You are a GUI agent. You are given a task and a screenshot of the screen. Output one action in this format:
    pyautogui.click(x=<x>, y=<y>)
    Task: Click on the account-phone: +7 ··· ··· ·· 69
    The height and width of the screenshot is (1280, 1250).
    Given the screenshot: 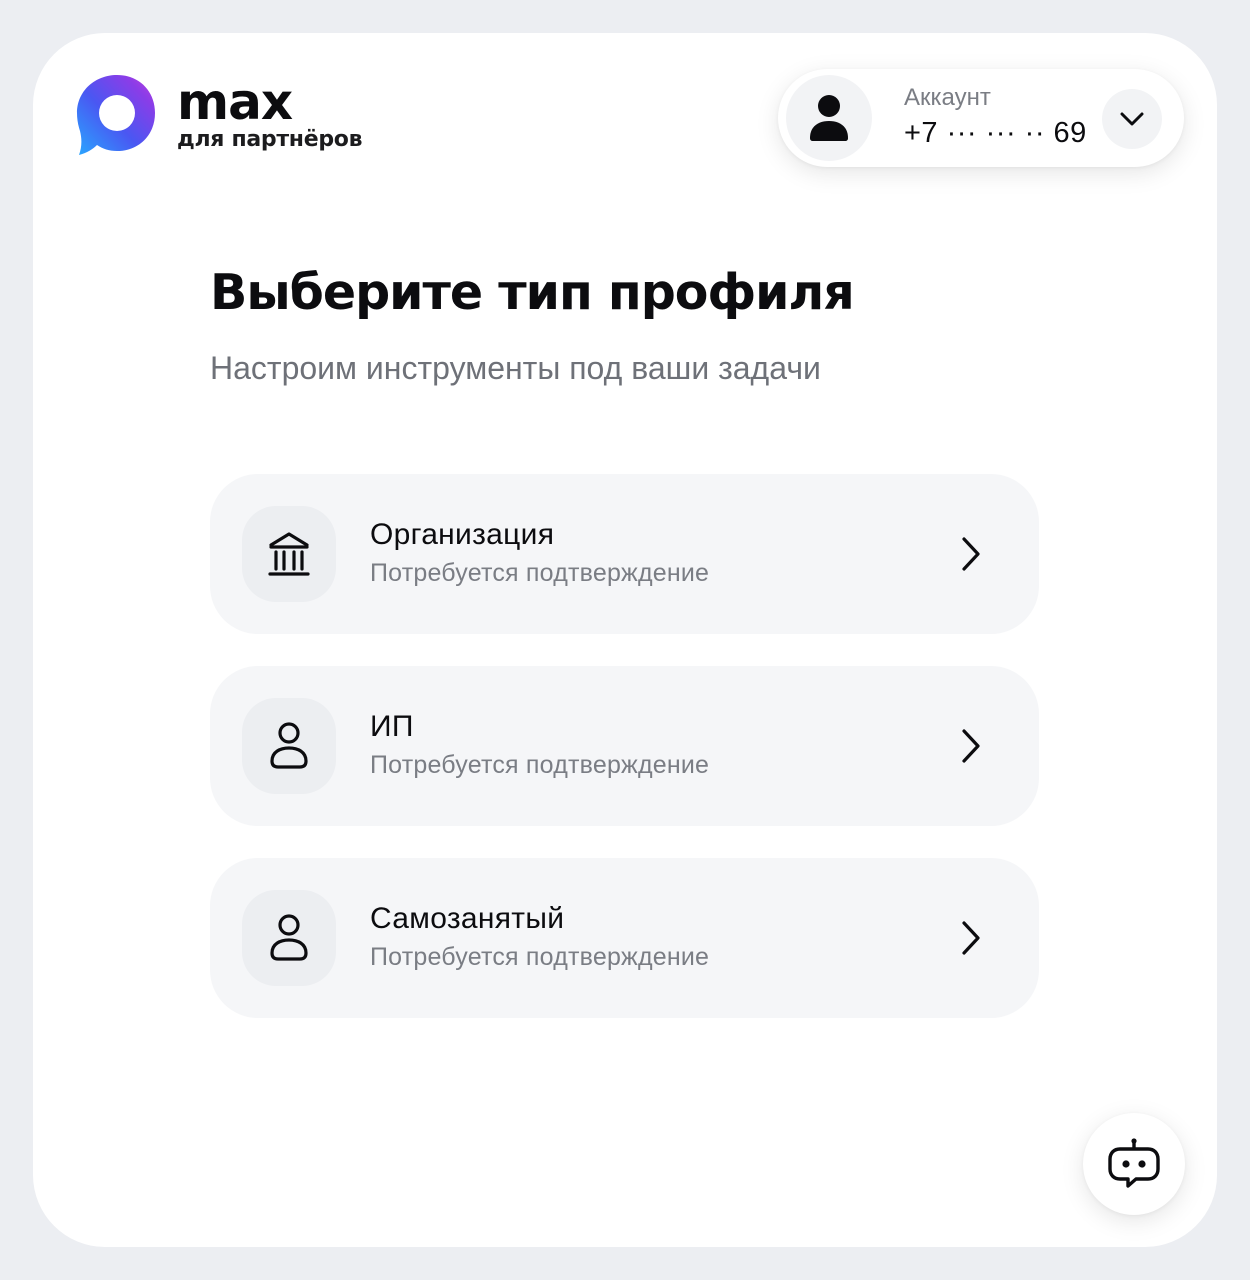 What is the action you would take?
    pyautogui.click(x=995, y=133)
    